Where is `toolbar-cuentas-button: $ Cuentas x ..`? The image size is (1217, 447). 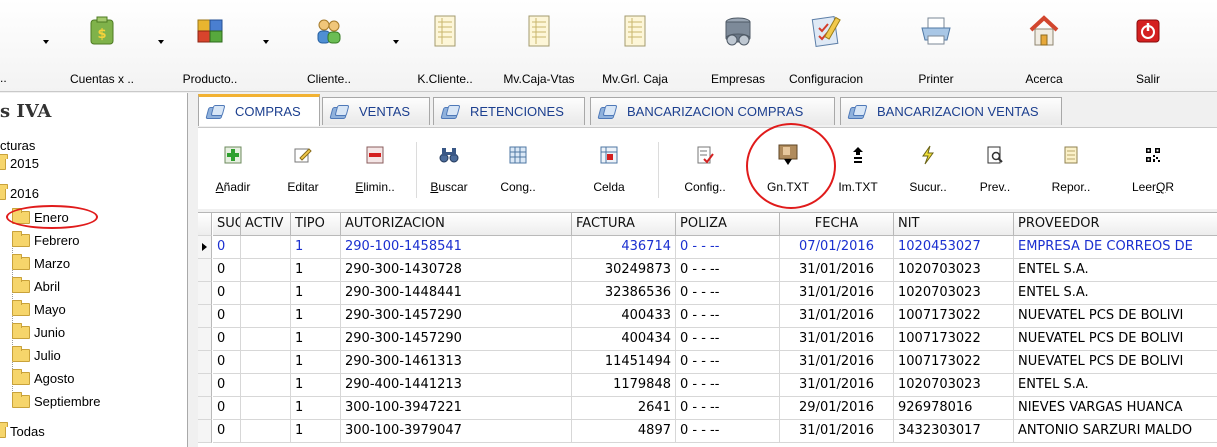 toolbar-cuentas-button: $ Cuentas x .. is located at coordinates (102, 50).